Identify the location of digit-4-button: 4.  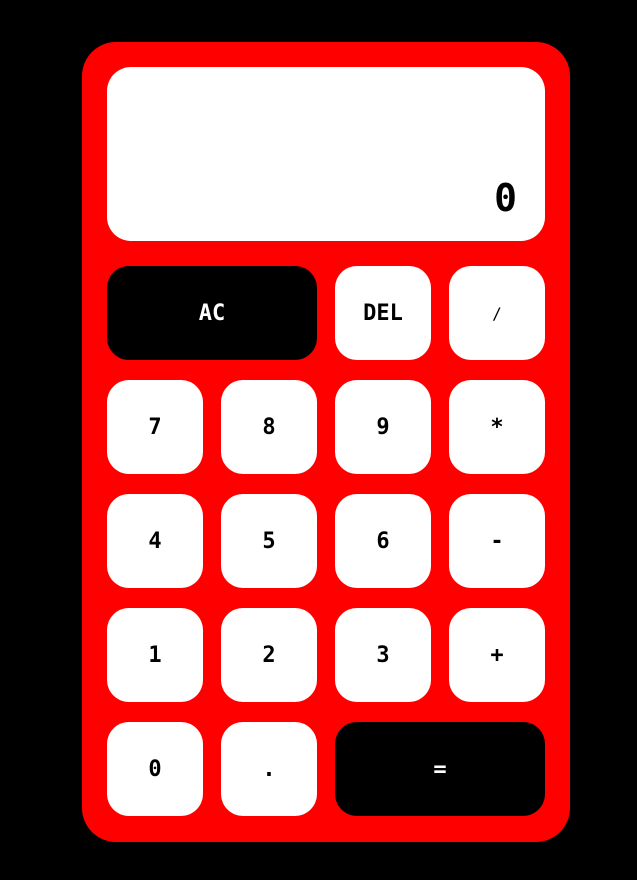
(155, 541).